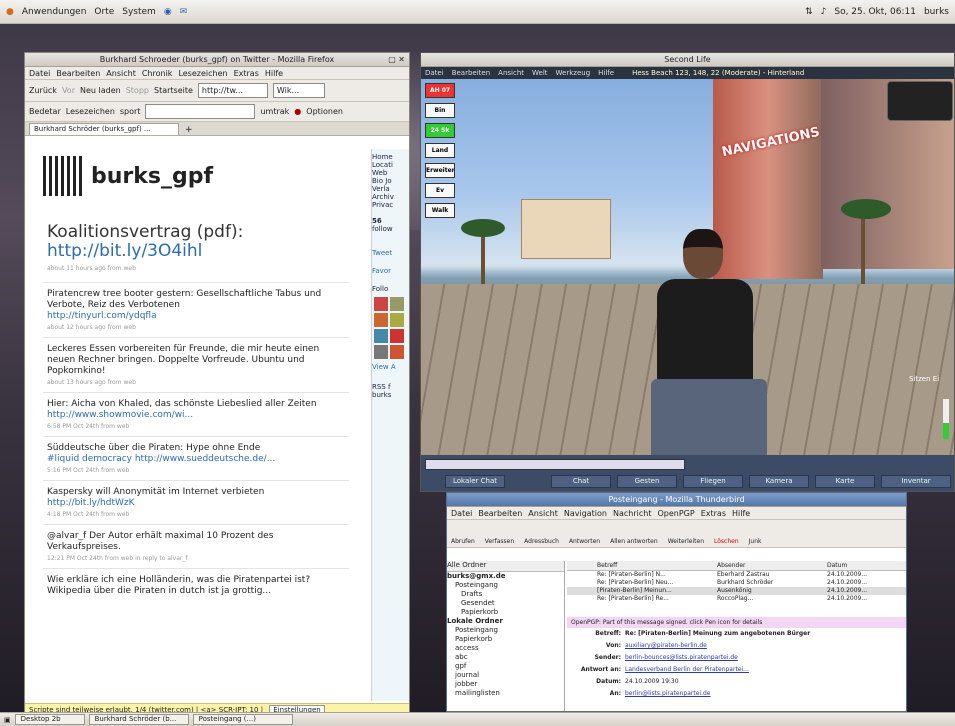 This screenshot has height=726, width=955. What do you see at coordinates (104, 12) in the screenshot?
I see `menu-places: Orte` at bounding box center [104, 12].